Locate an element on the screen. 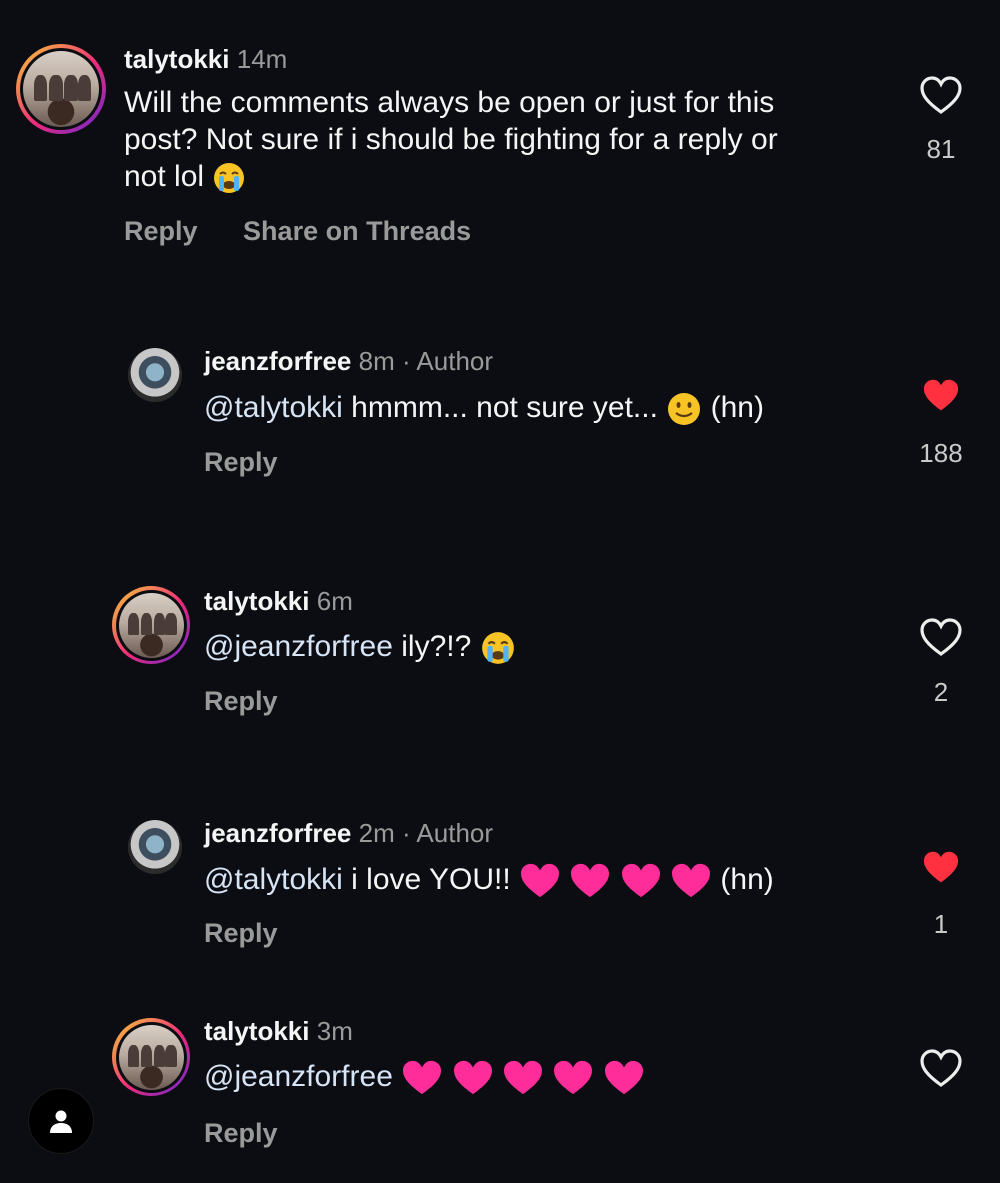 This screenshot has width=1000, height=1183. profile-button is located at coordinates (61, 1121).